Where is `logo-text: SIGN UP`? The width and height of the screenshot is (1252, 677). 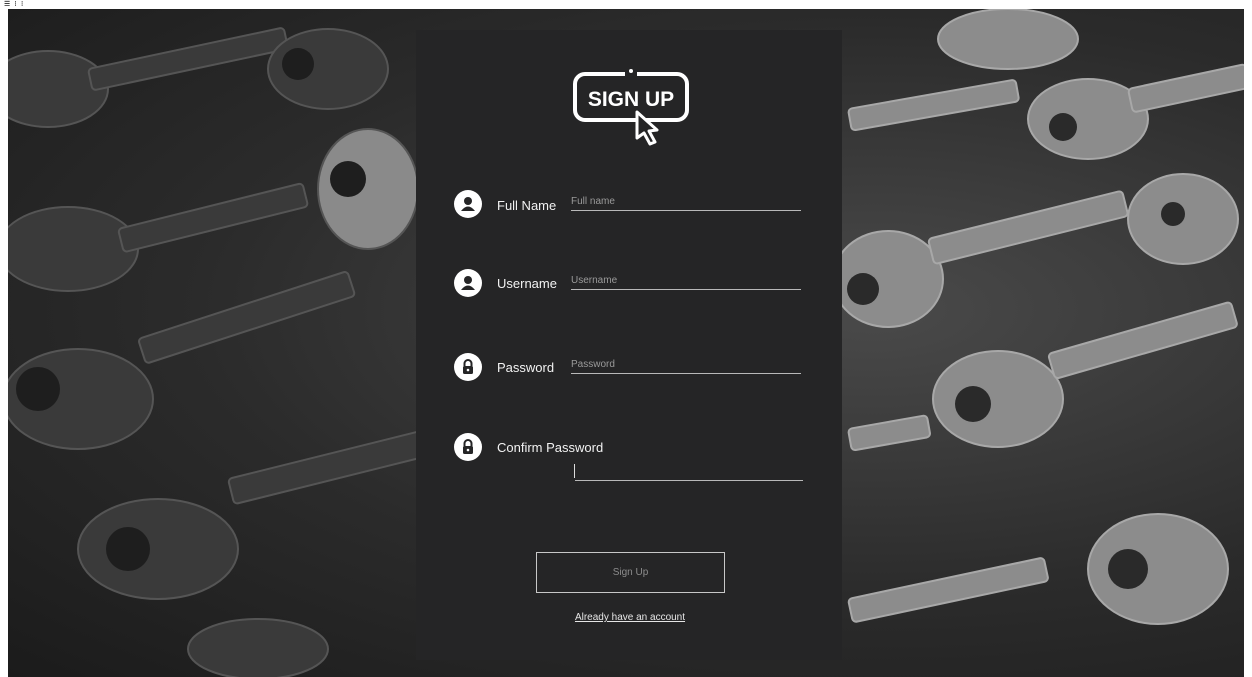
logo-text: SIGN UP is located at coordinates (631, 99).